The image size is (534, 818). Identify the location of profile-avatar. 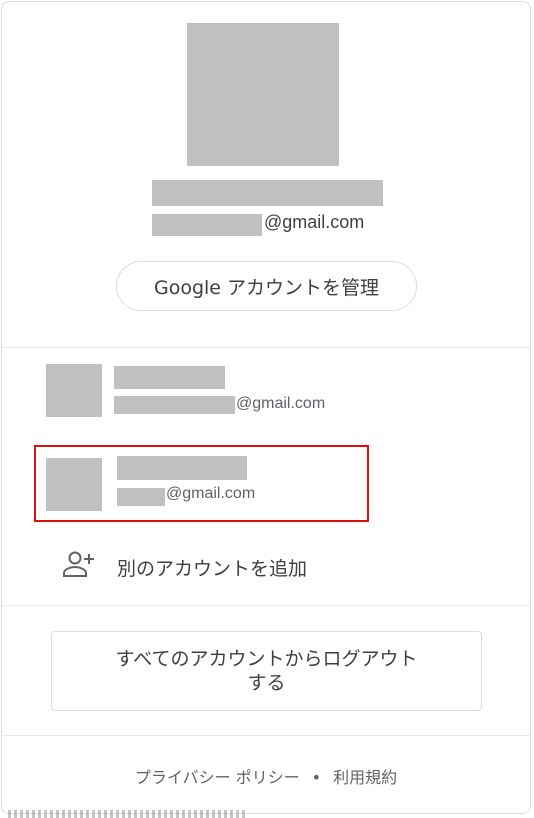
(263, 94).